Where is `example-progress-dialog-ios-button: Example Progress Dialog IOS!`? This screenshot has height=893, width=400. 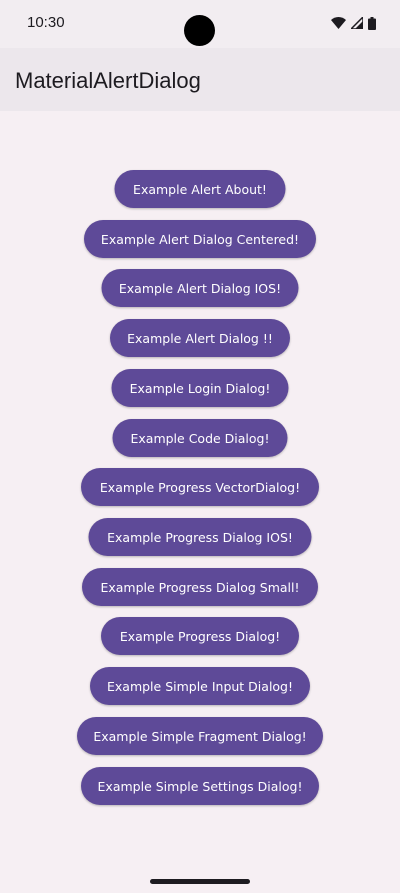 example-progress-dialog-ios-button: Example Progress Dialog IOS! is located at coordinates (200, 537).